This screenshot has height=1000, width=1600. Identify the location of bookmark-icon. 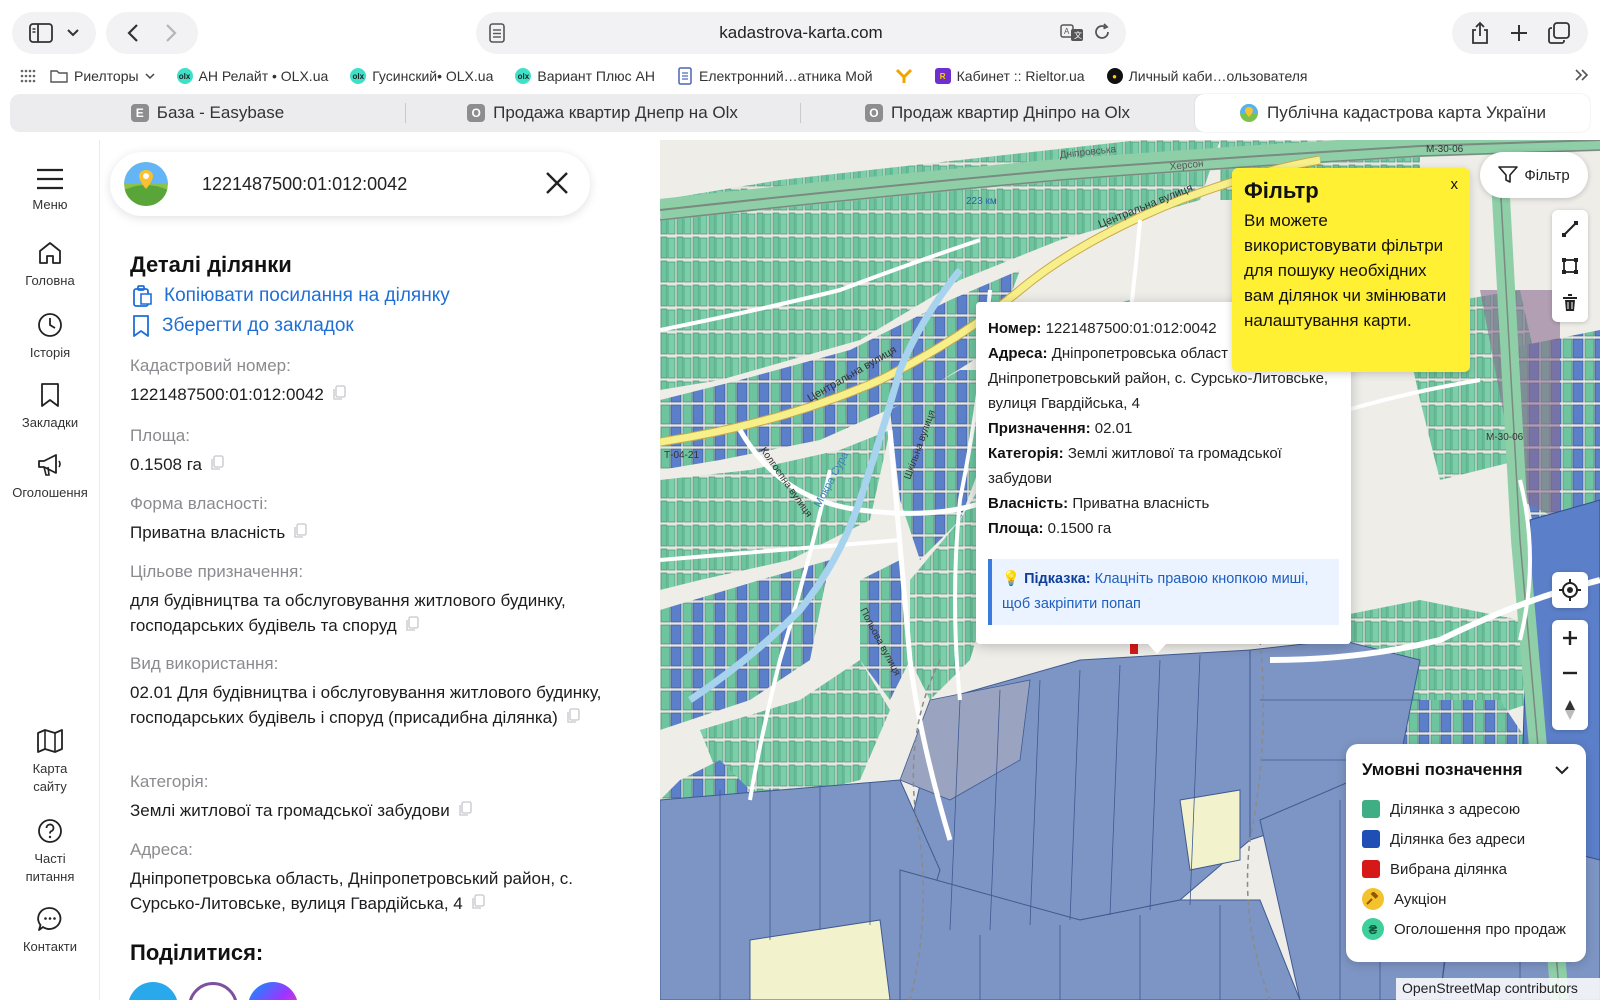
(141, 326).